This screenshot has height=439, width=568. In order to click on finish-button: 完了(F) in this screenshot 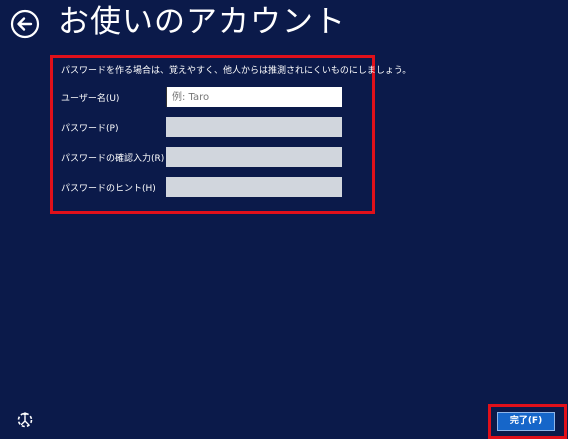, I will do `click(526, 421)`.